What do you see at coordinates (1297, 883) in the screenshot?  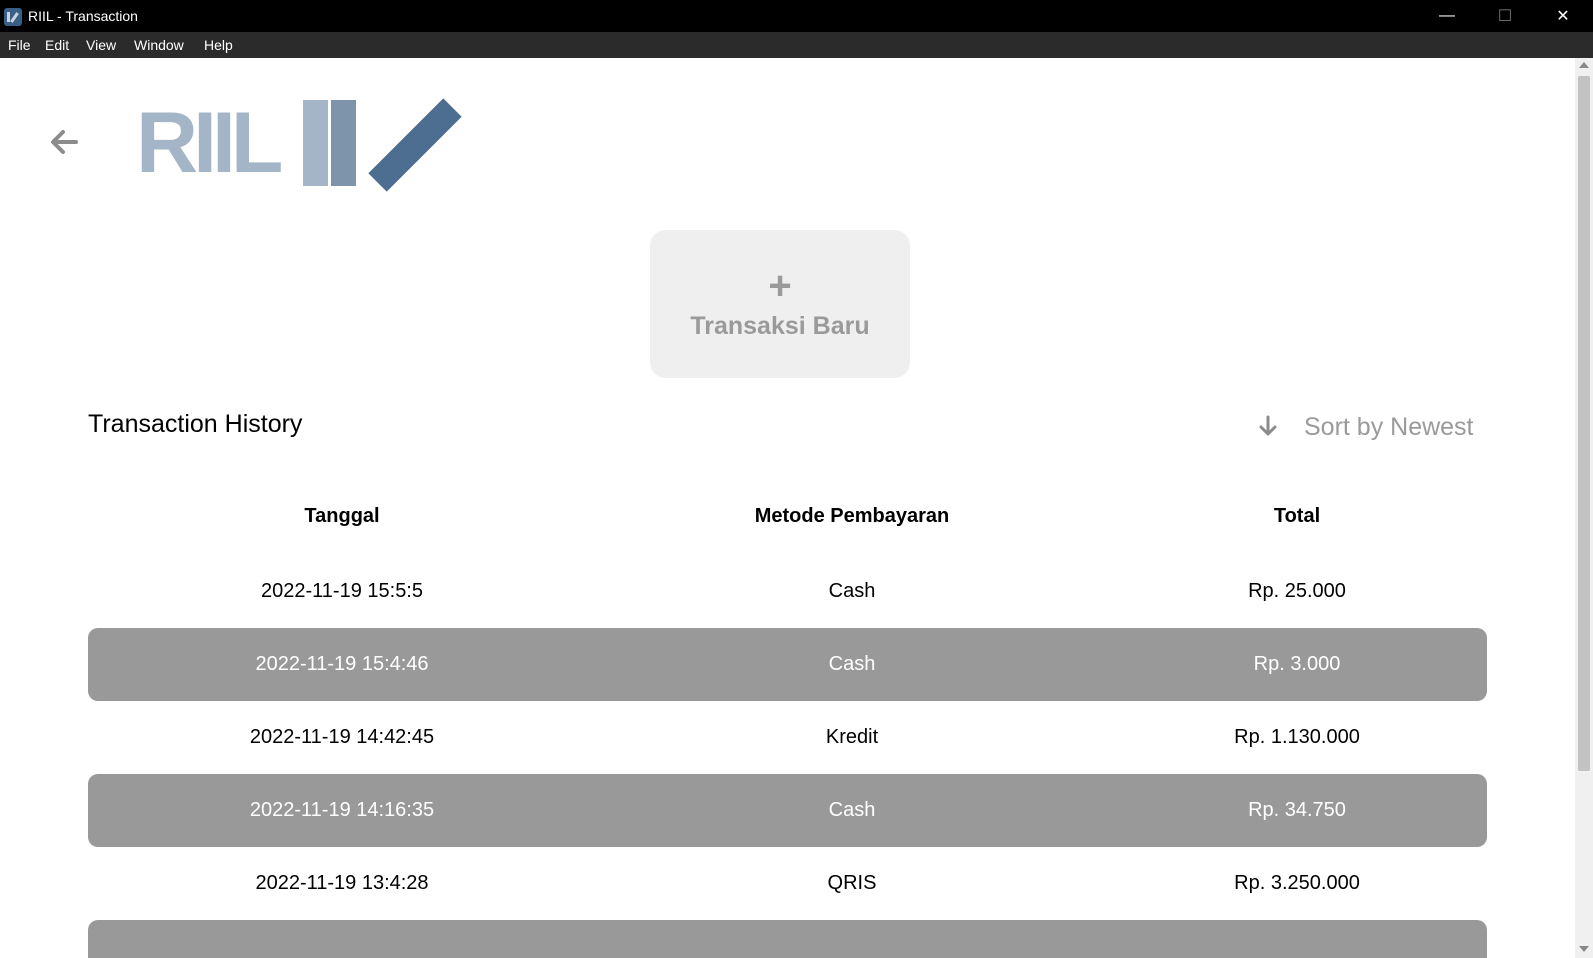 I see `cell-total: Rp. 3.250.000` at bounding box center [1297, 883].